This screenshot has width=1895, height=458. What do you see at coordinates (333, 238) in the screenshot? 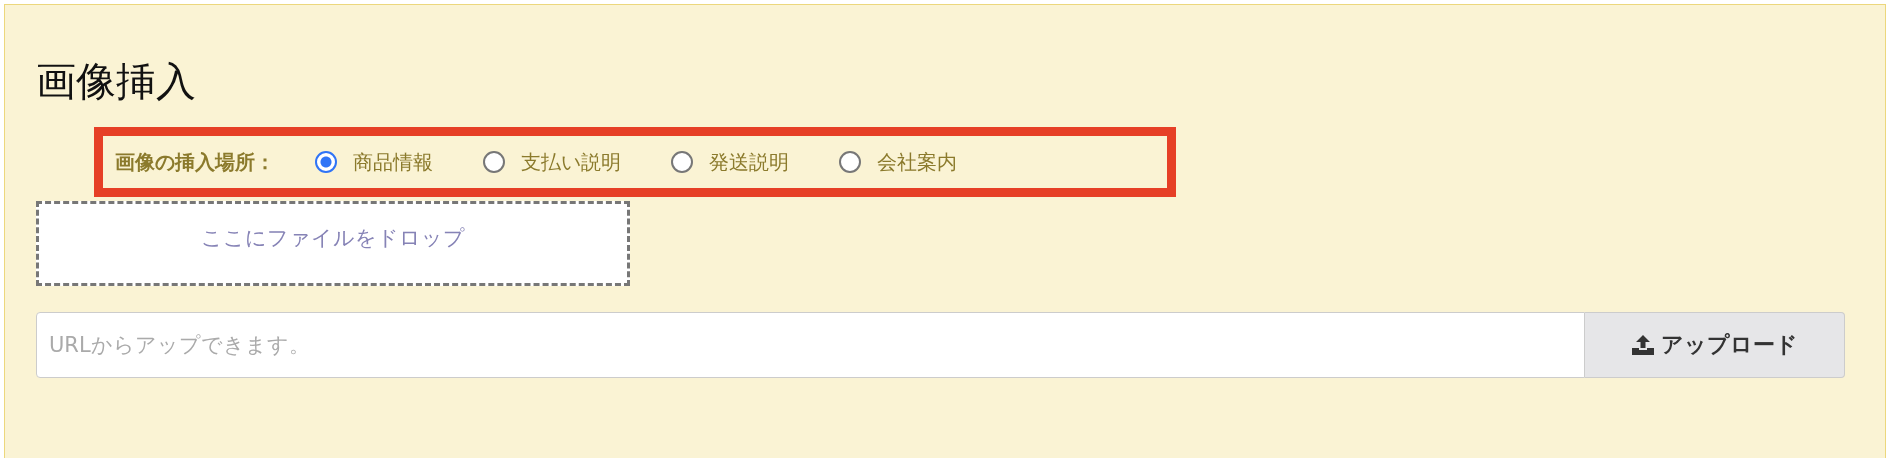
I see `drop-zone-text: ここにファイルをドロップ` at bounding box center [333, 238].